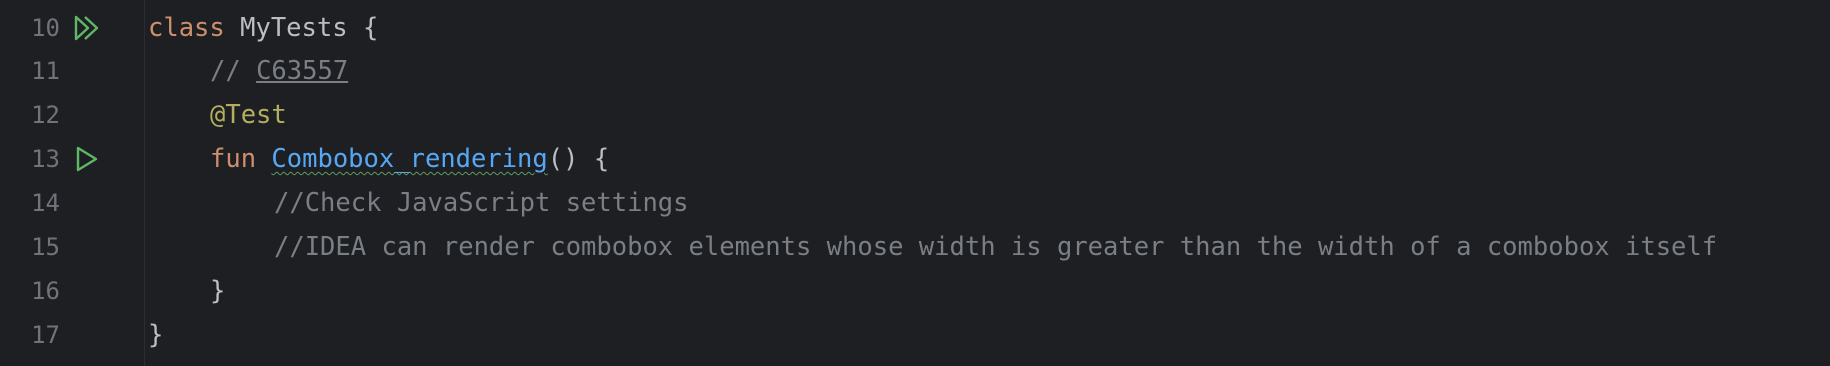 The width and height of the screenshot is (1830, 366). I want to click on class-name: MyTests, so click(294, 28).